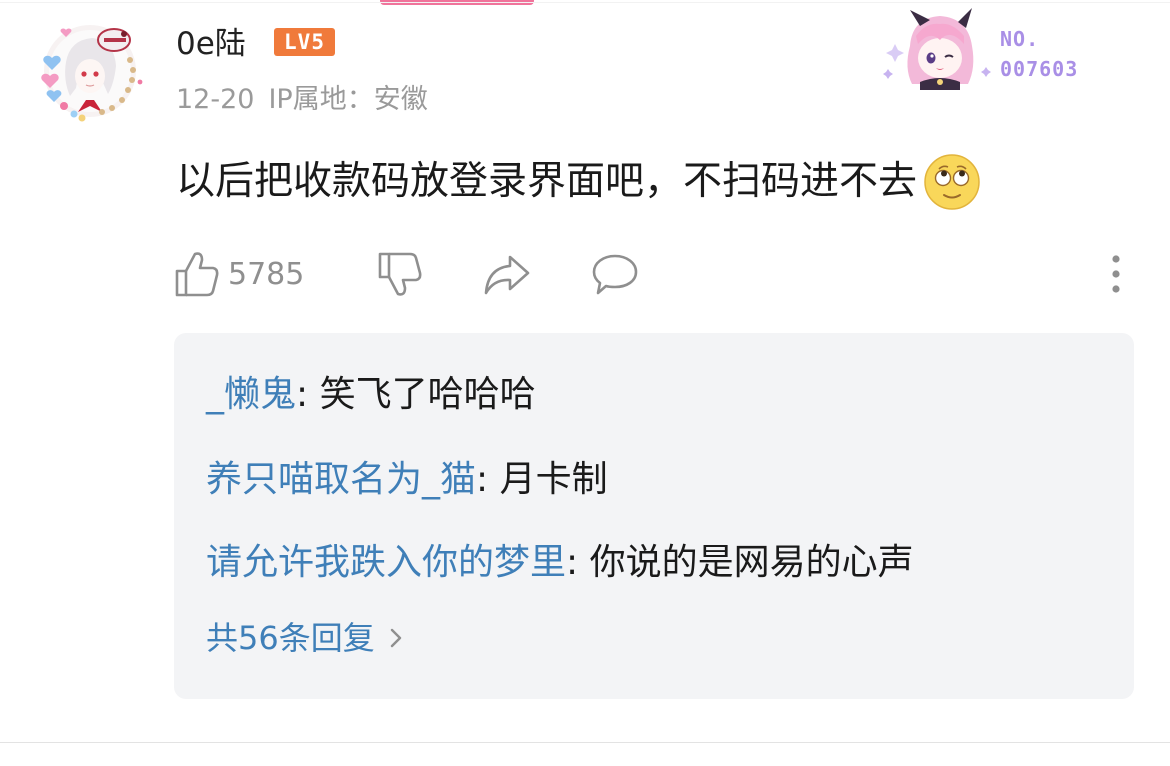 This screenshot has height=766, width=1170. I want to click on thumbs-down-icon, so click(400, 274).